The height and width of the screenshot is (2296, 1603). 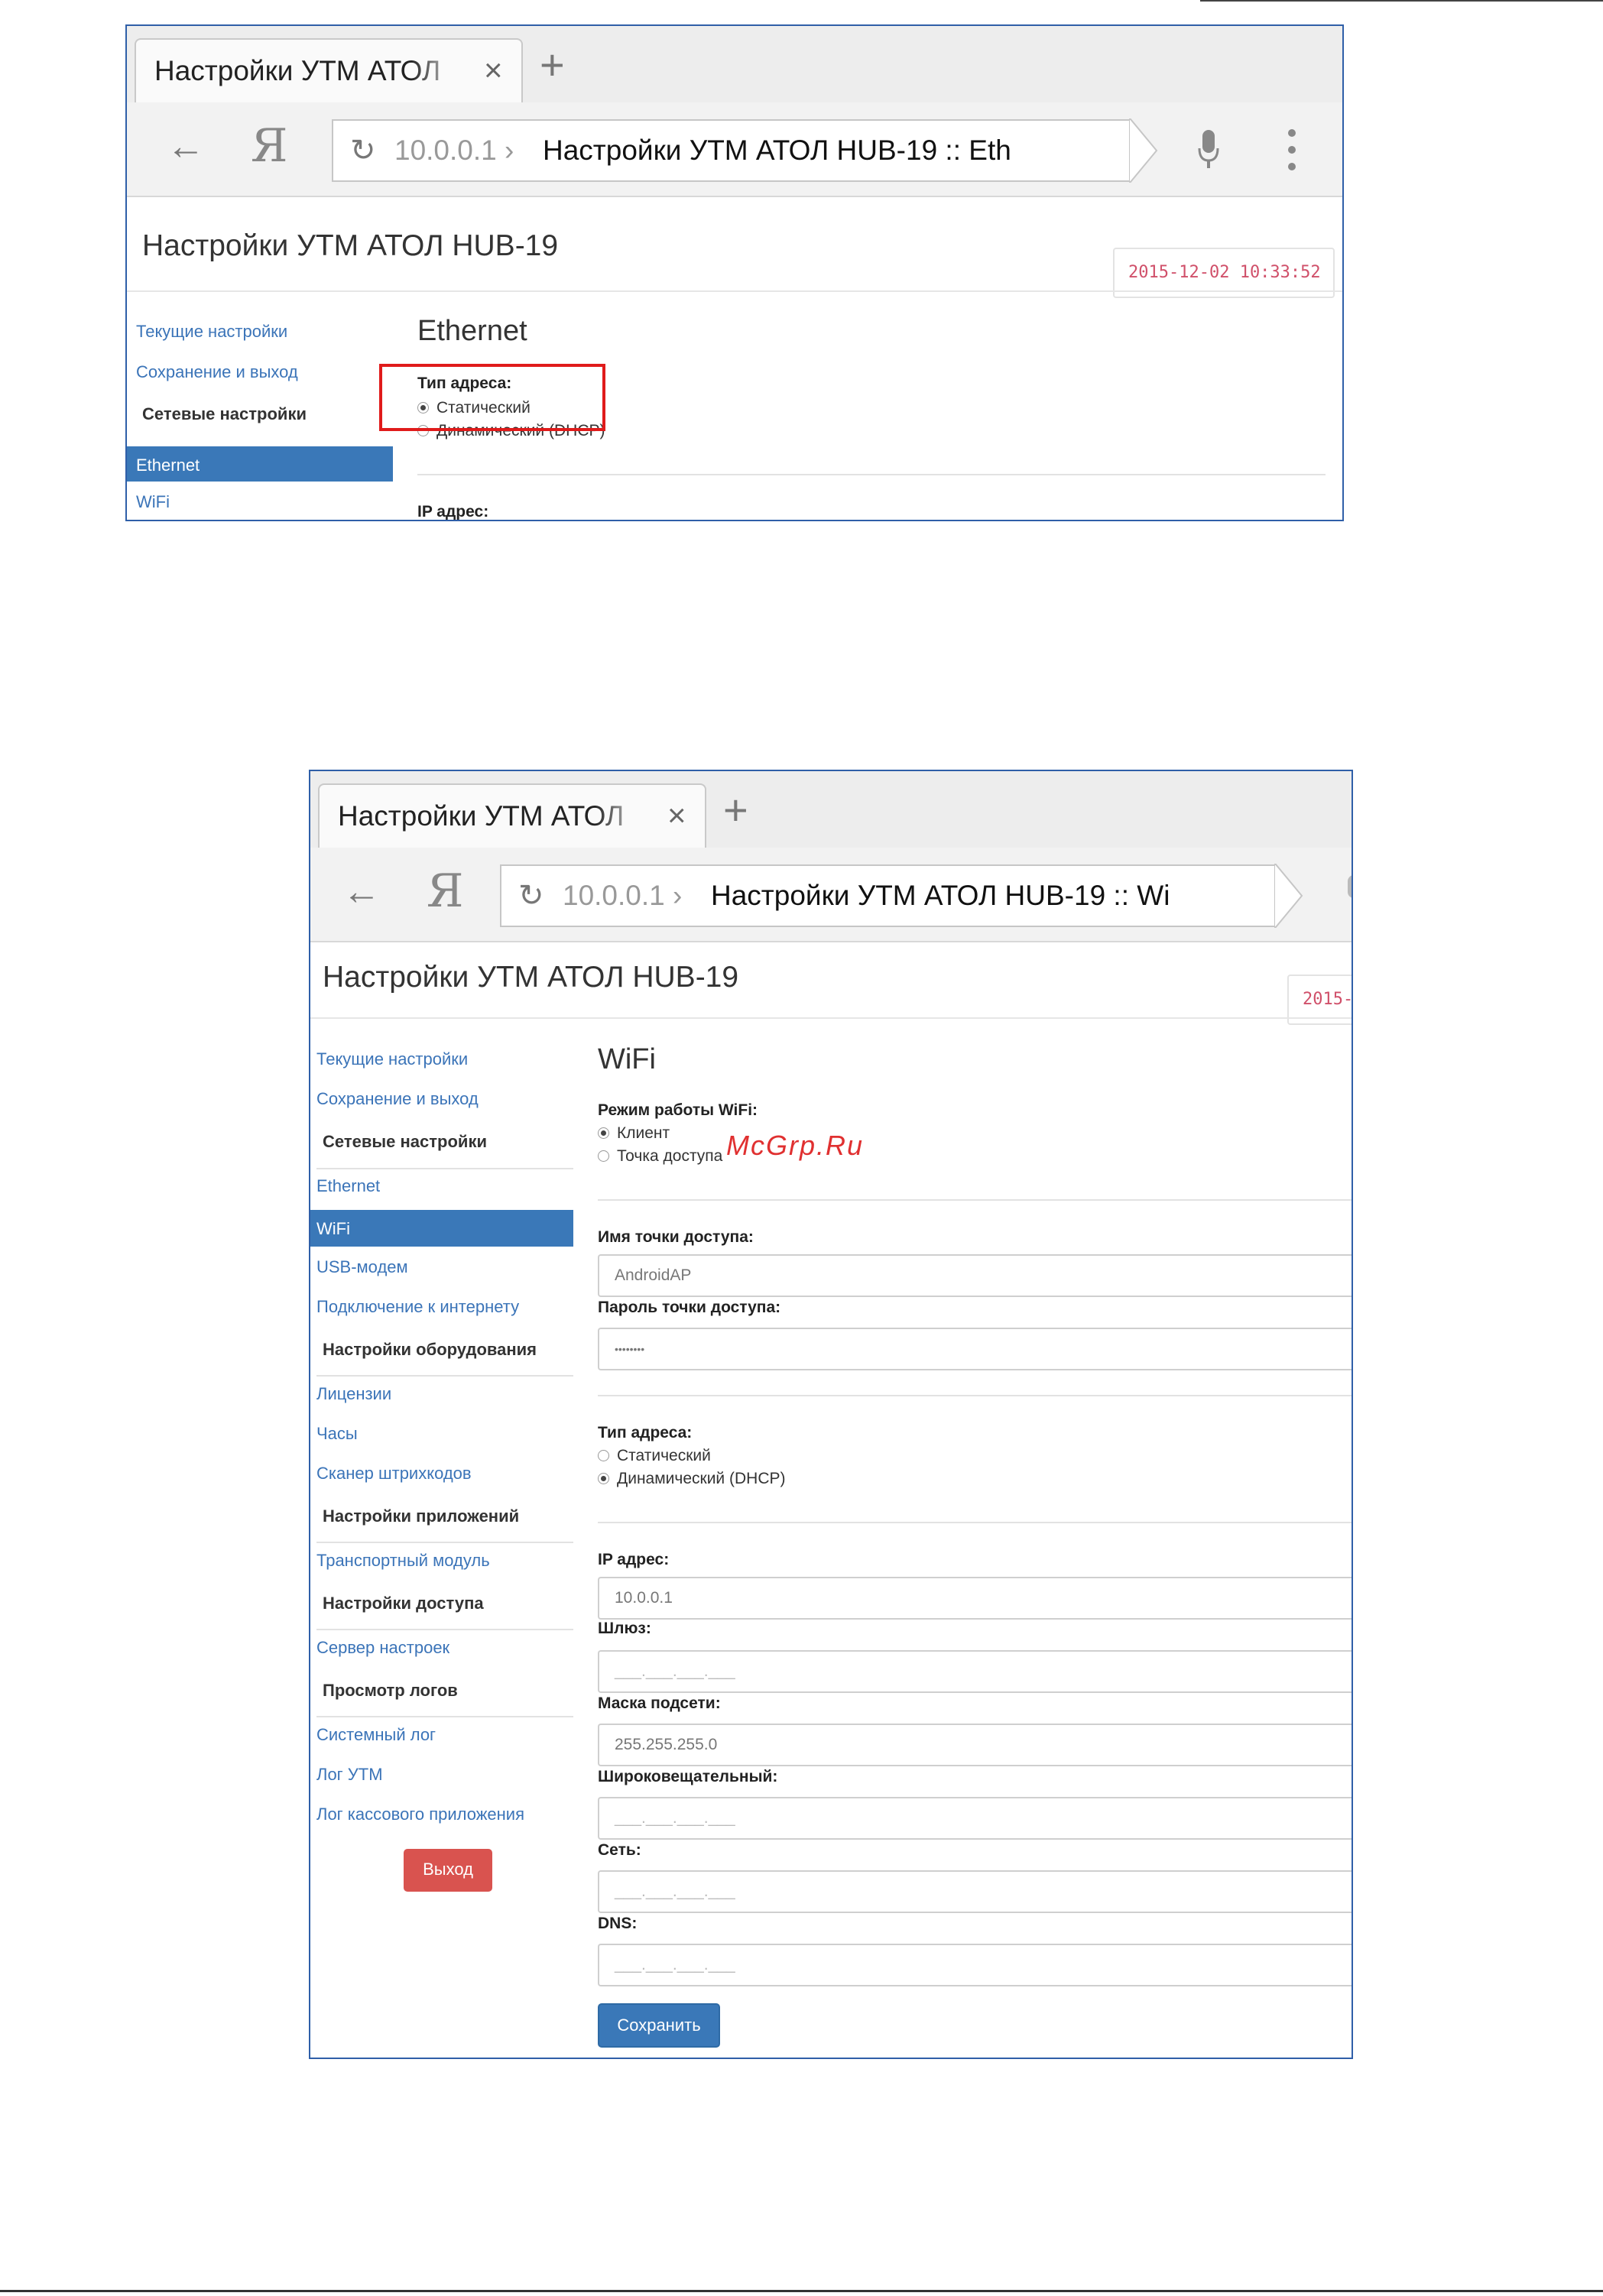 I want to click on ap-password-input: ••••••••, so click(x=975, y=1349).